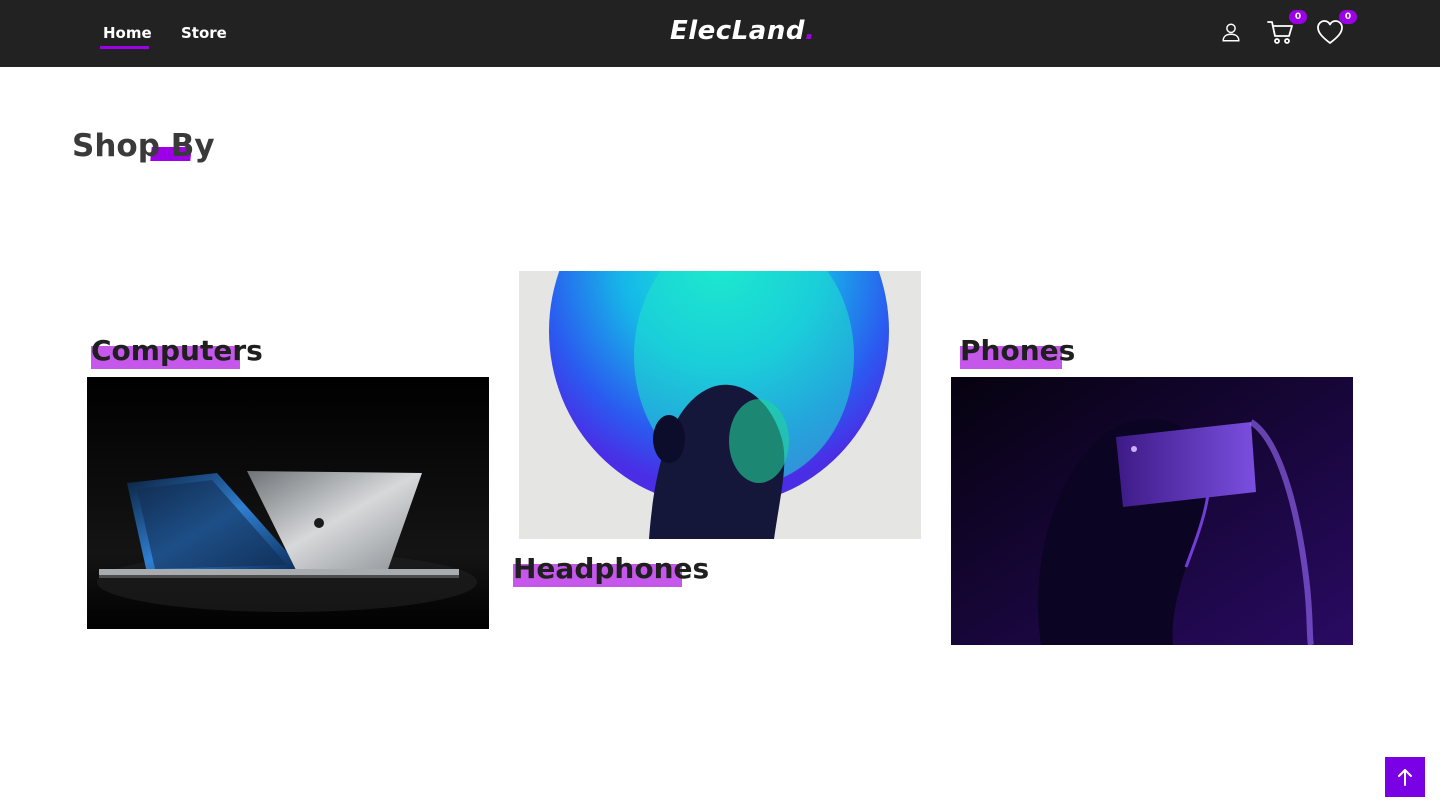 The height and width of the screenshot is (812, 1440). I want to click on cart-icon, so click(1280, 32).